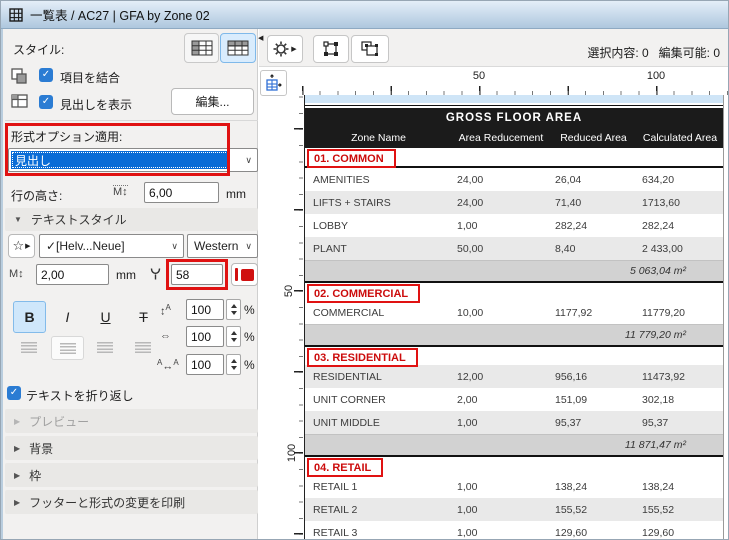  What do you see at coordinates (67, 348) in the screenshot?
I see `align-center-button` at bounding box center [67, 348].